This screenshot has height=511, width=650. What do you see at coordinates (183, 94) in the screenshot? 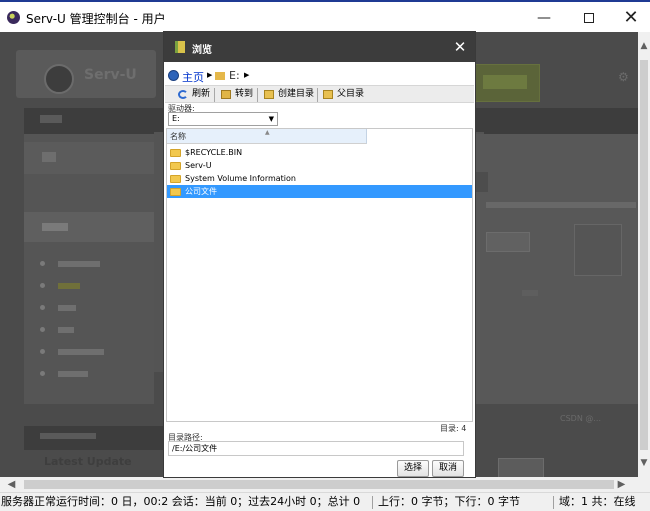
I see `refresh-icon` at bounding box center [183, 94].